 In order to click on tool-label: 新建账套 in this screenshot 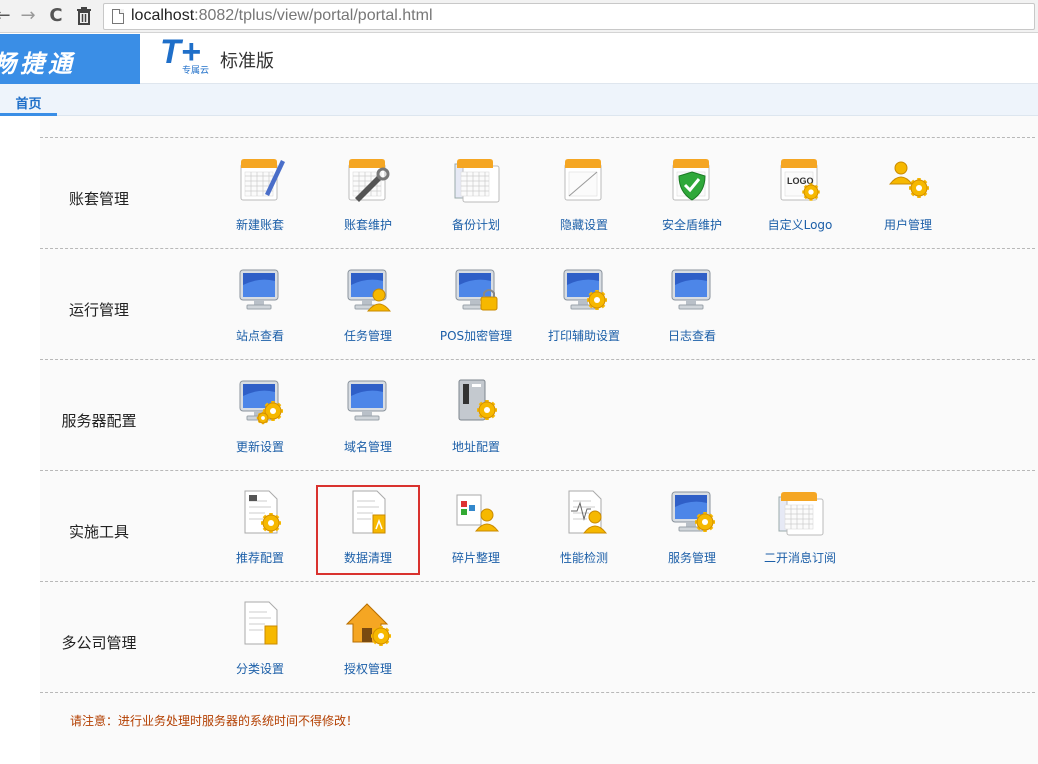, I will do `click(259, 225)`.